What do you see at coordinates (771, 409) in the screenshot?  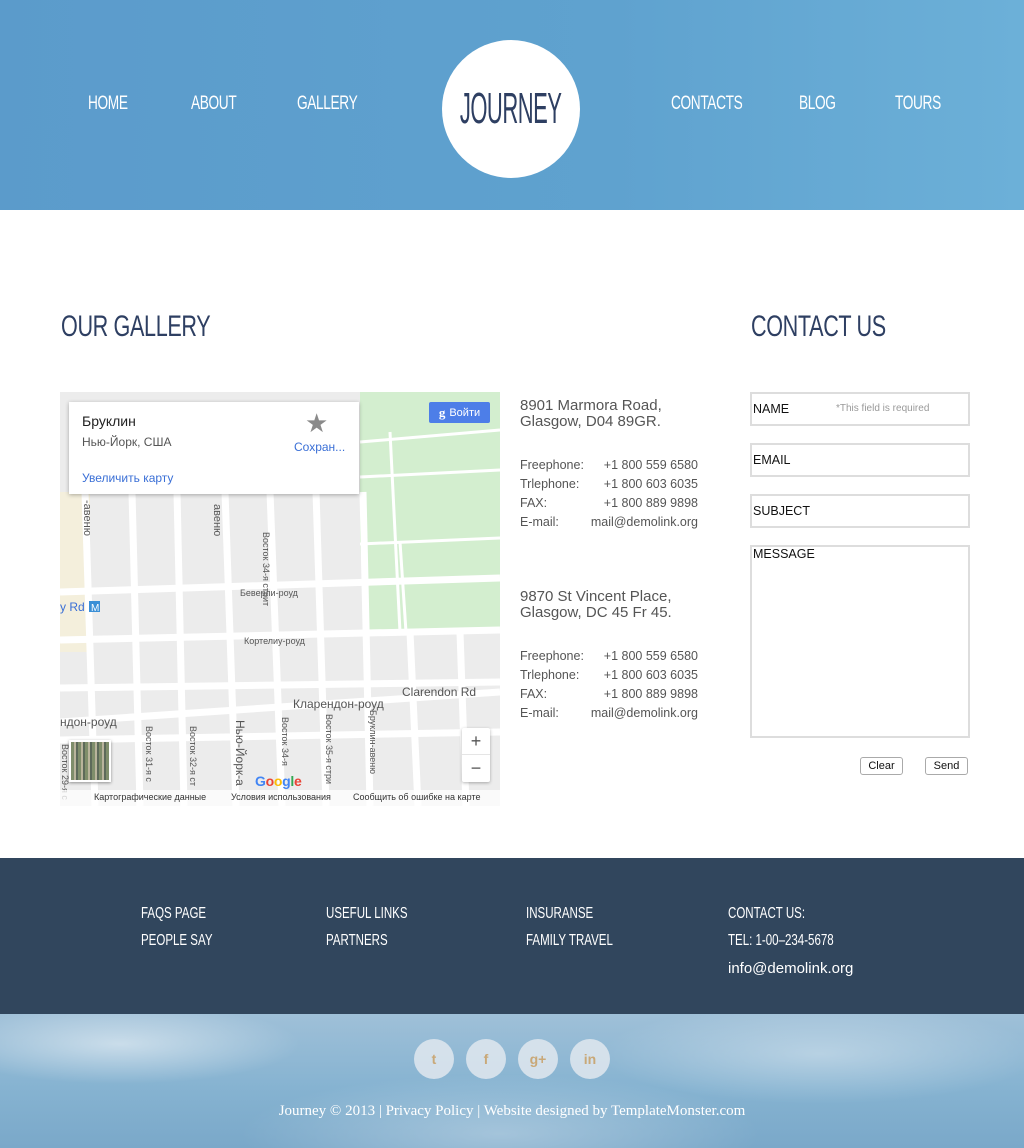 I see `name-placeholder: NAME` at bounding box center [771, 409].